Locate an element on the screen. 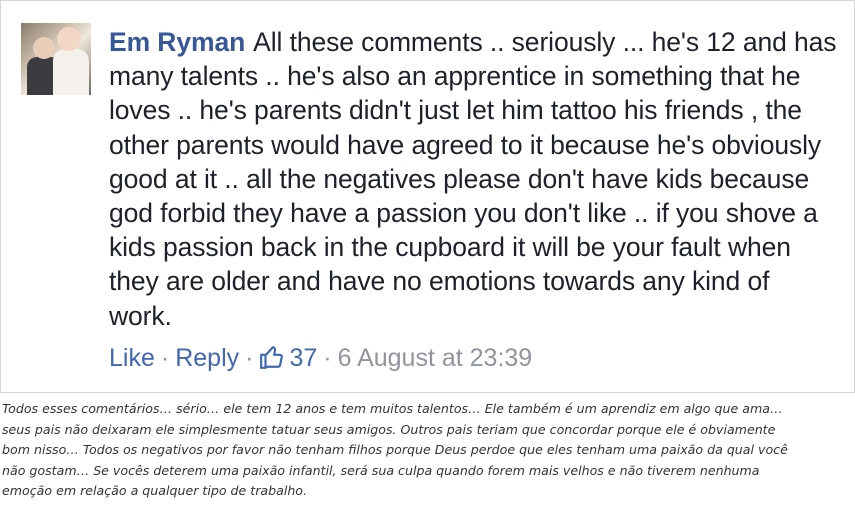 The height and width of the screenshot is (530, 855). avatar is located at coordinates (56, 59).